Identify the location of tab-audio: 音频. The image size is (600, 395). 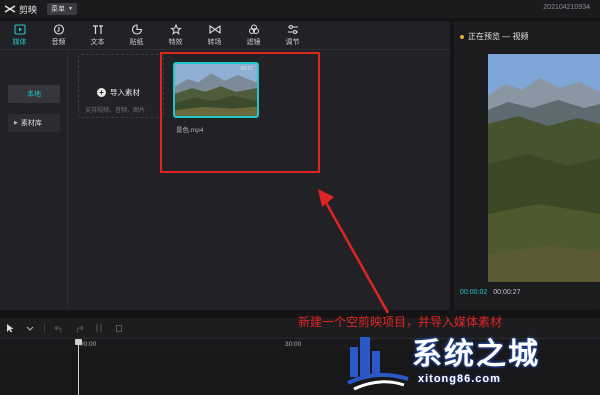
(58, 35).